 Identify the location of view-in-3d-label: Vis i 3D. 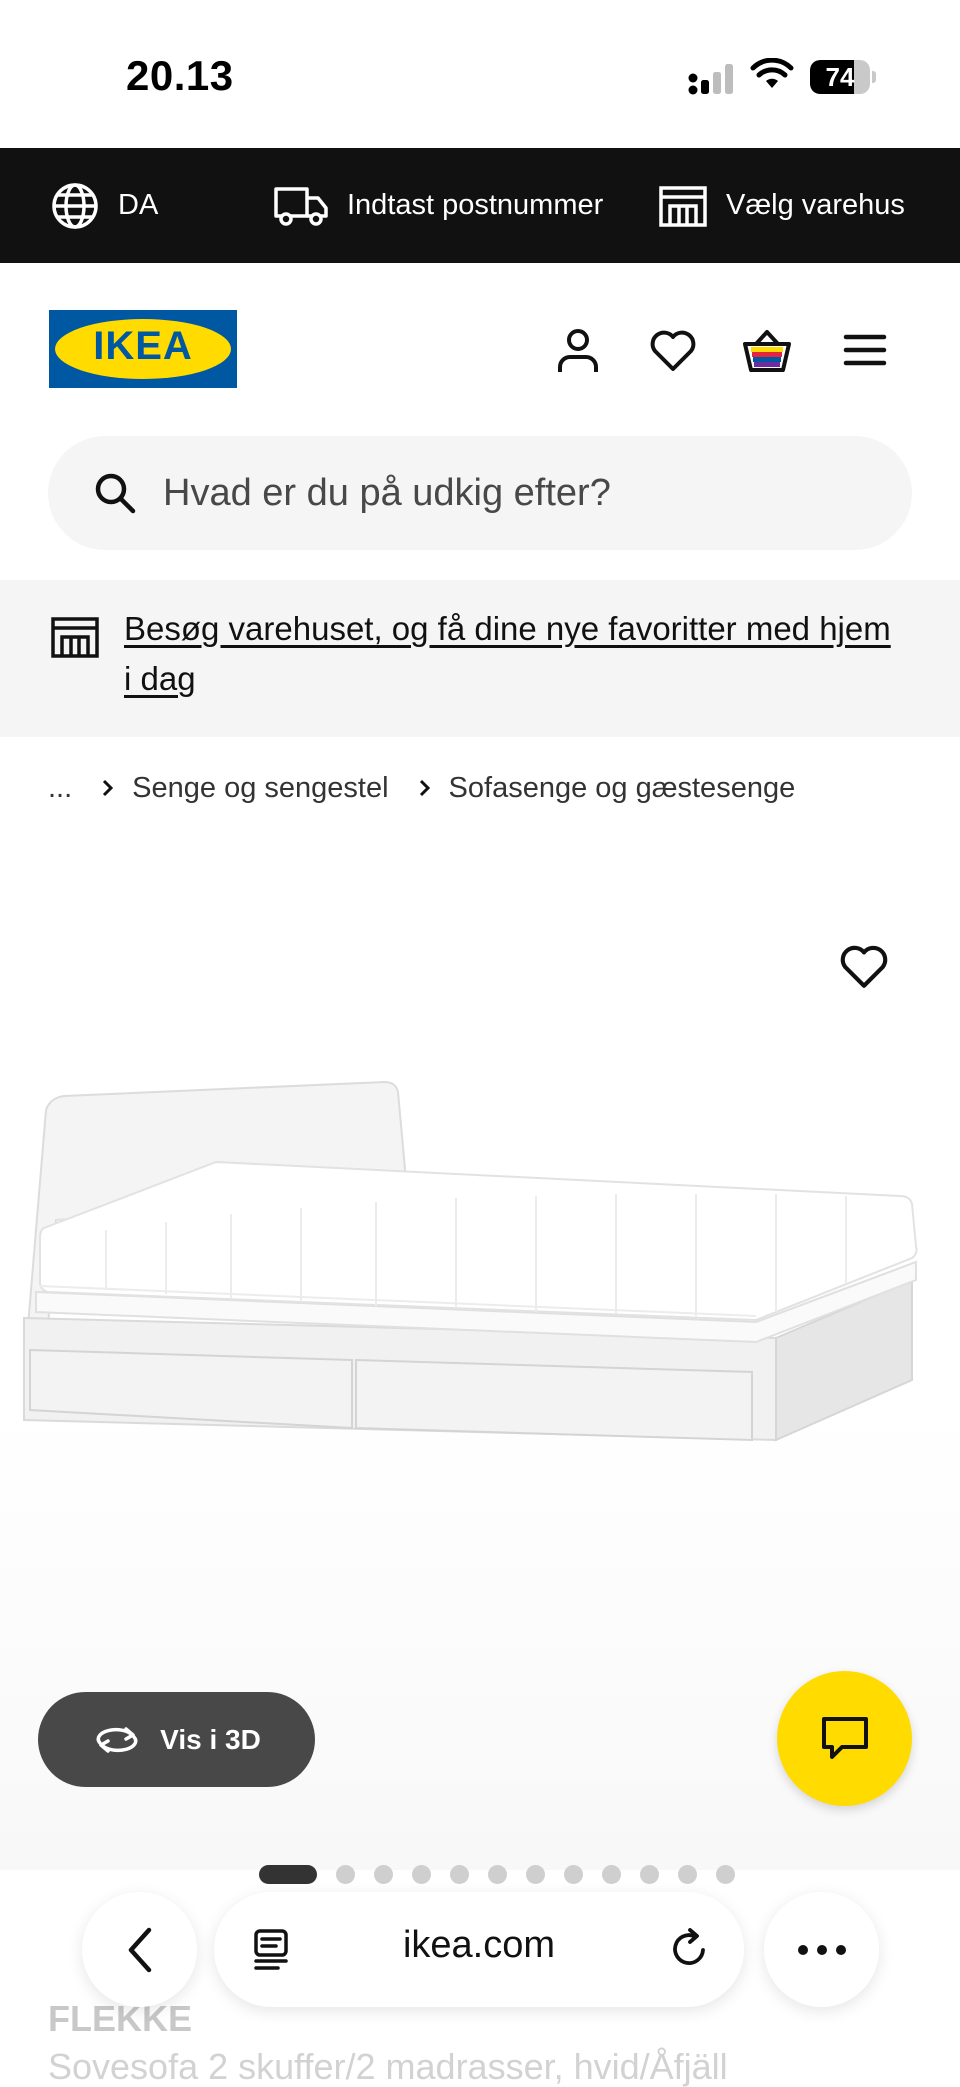
(210, 1739).